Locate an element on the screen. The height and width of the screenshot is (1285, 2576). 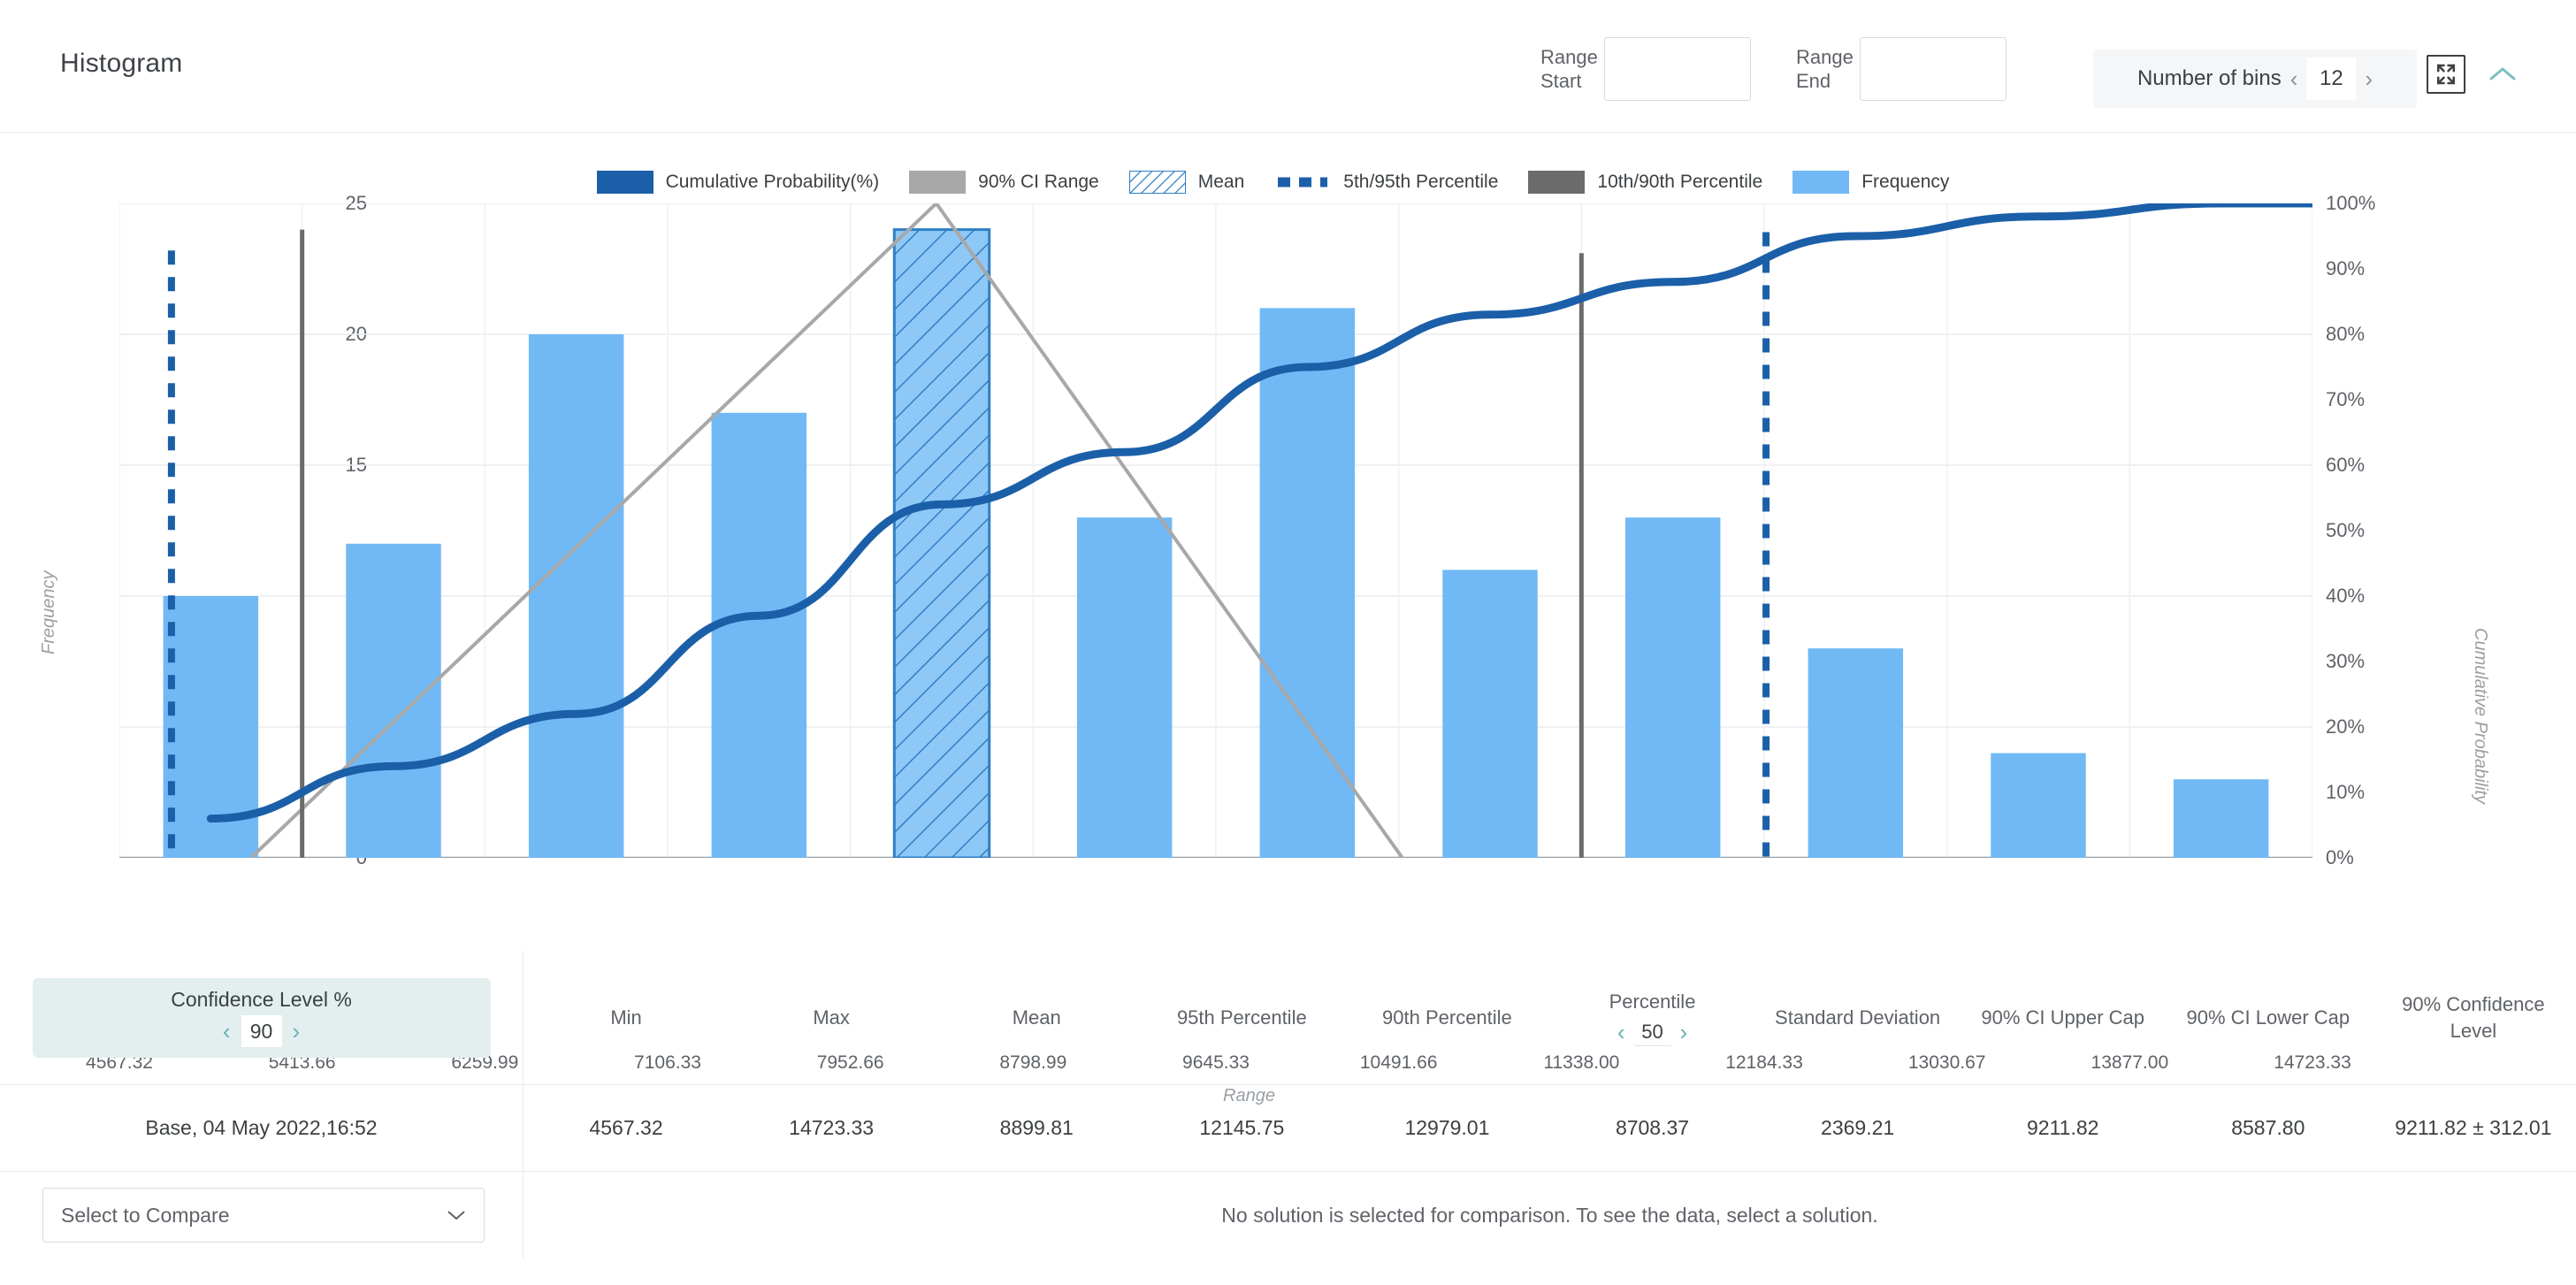
stats-value-cell: 8899.81 is located at coordinates (1036, 1127).